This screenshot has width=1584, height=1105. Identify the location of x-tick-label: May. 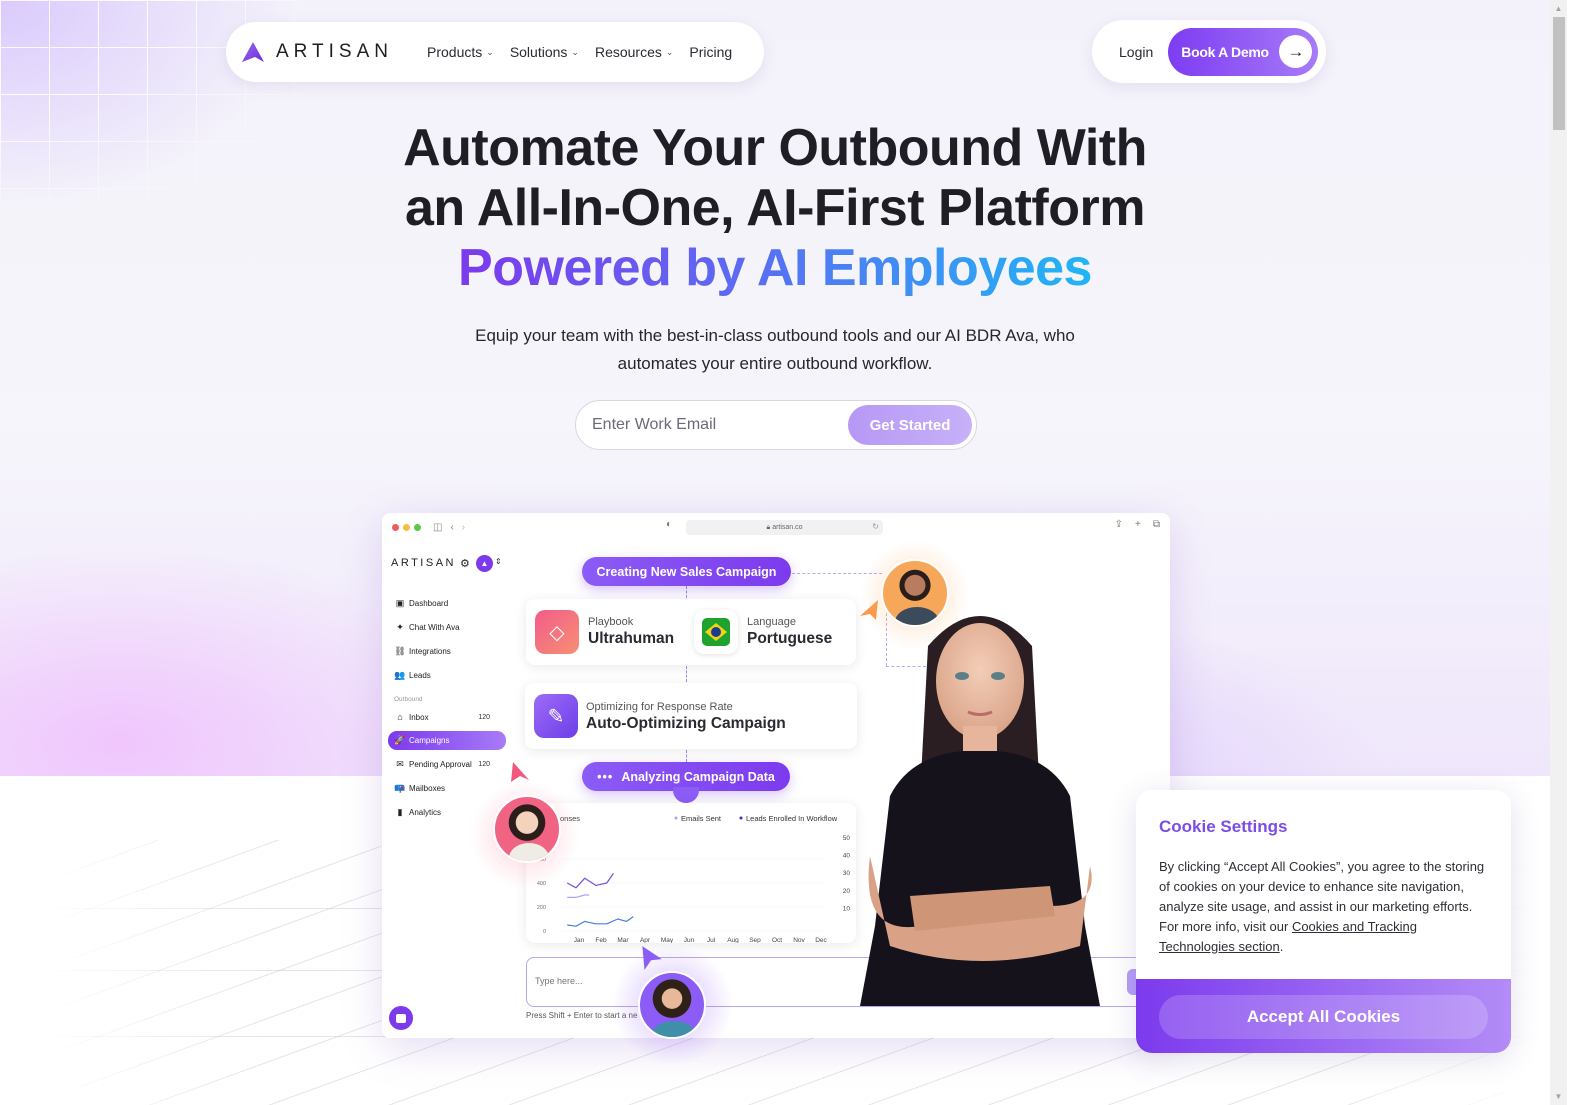
(667, 940).